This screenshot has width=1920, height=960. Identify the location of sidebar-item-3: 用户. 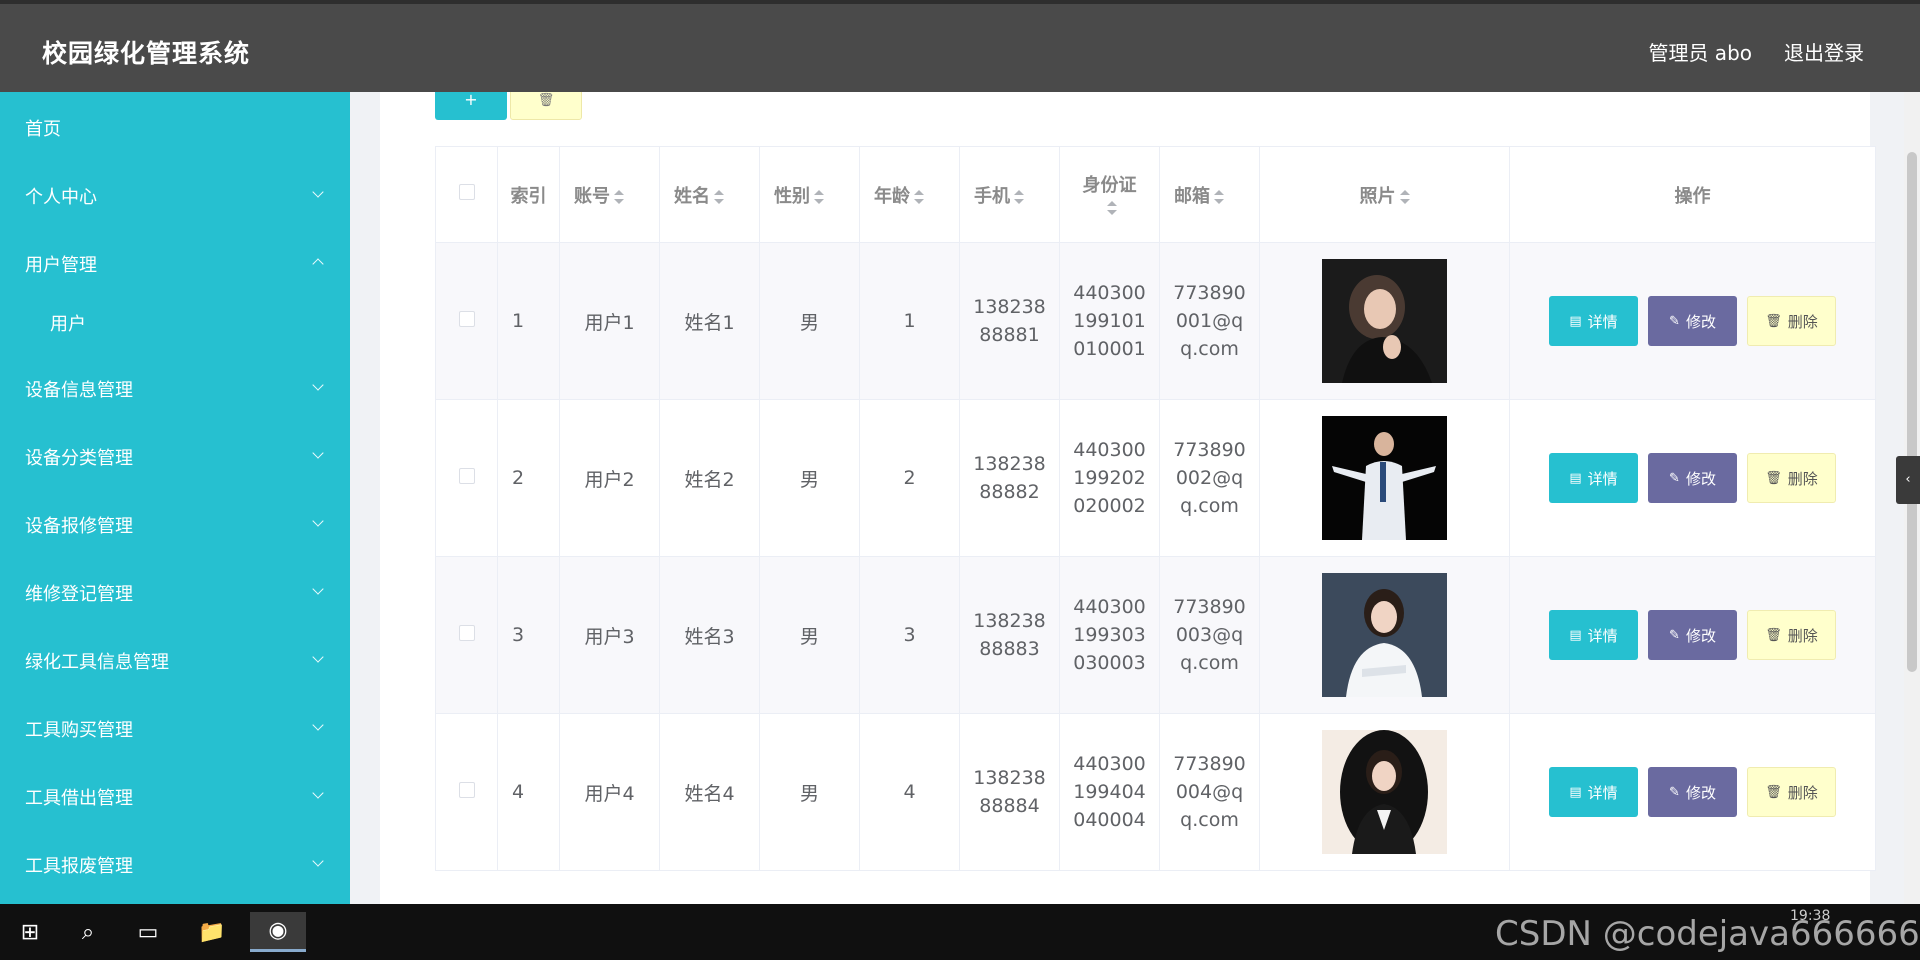
(175, 322).